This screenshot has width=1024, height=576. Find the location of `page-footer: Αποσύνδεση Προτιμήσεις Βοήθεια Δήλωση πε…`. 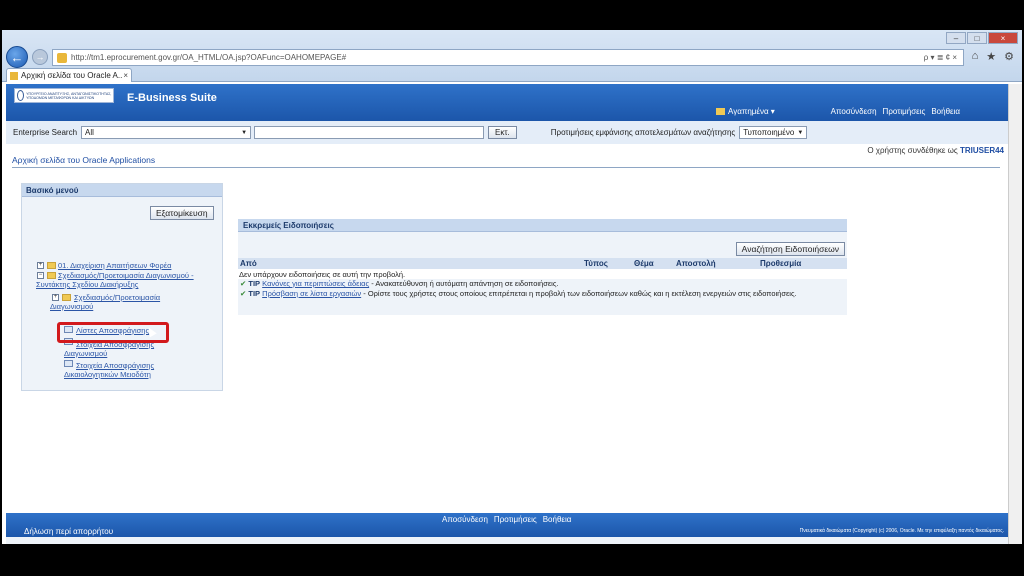

page-footer: Αποσύνδεση Προτιμήσεις Βοήθεια Δήλωση πε… is located at coordinates (507, 525).